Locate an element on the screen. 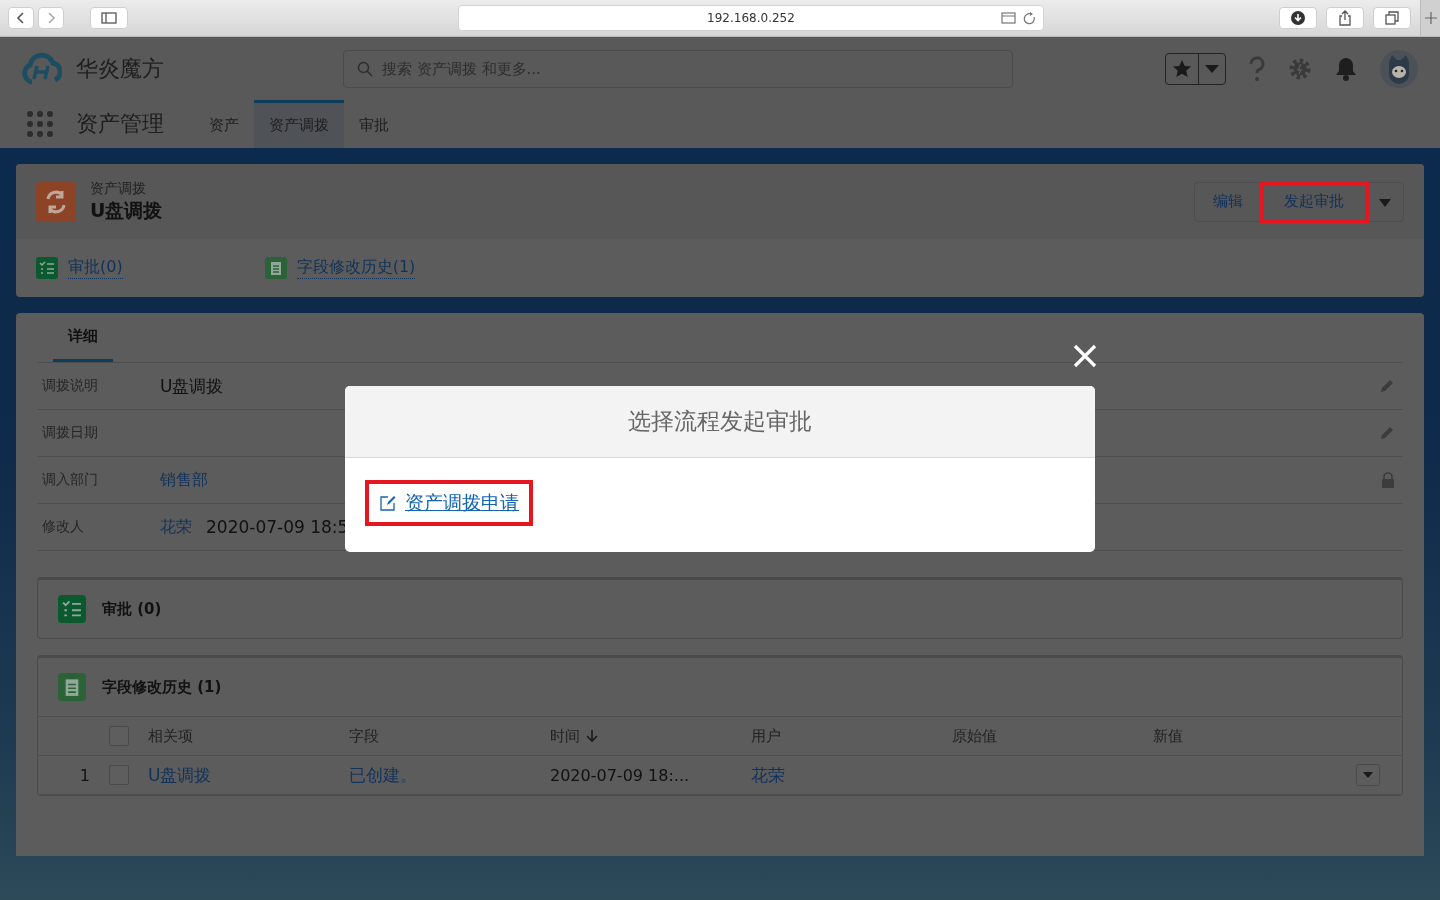 The image size is (1440, 900). app-name: 华炎魔方 is located at coordinates (120, 68).